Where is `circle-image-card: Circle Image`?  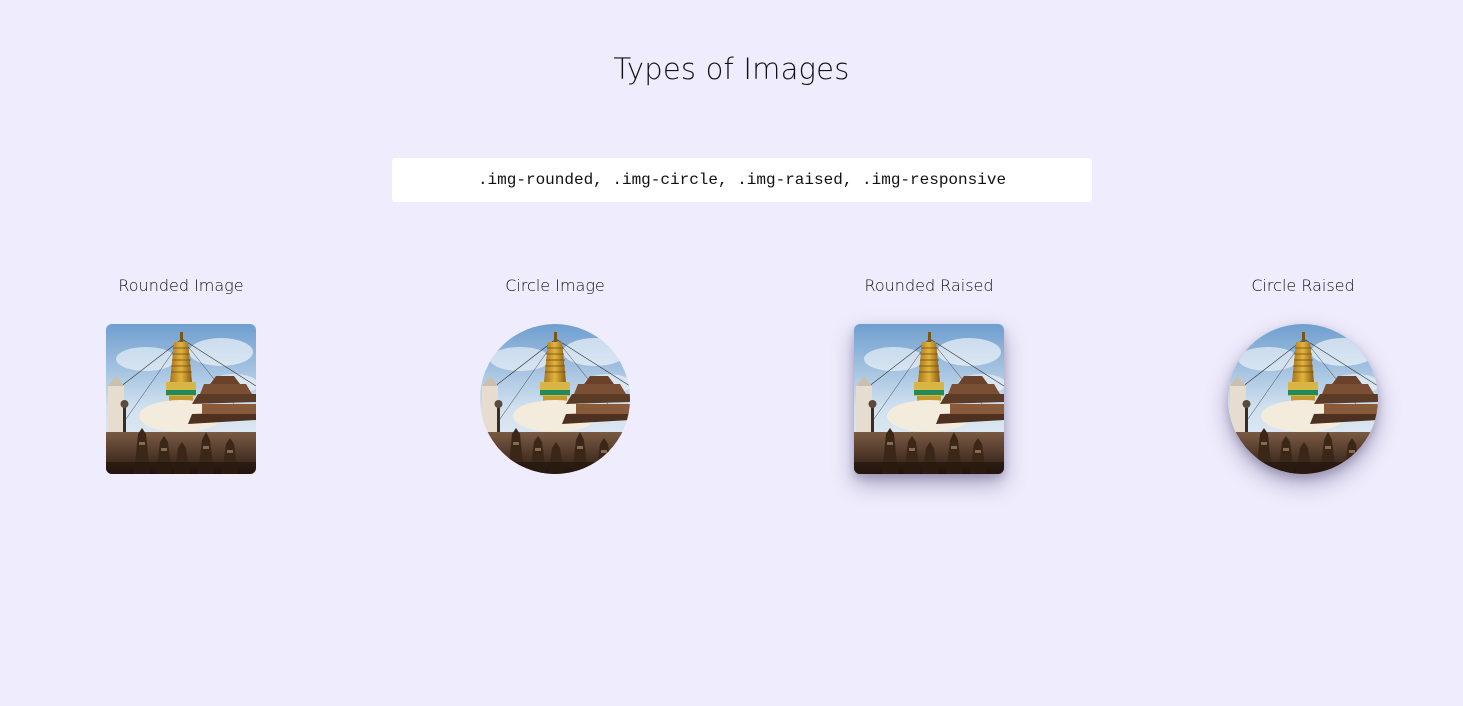 circle-image-card: Circle Image is located at coordinates (555, 374).